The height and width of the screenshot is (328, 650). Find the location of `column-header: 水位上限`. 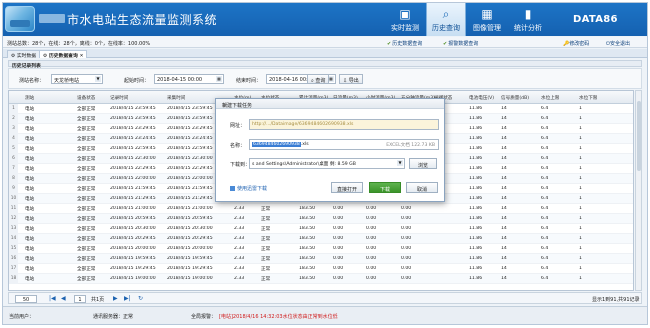

column-header: 水位上限 is located at coordinates (550, 98).